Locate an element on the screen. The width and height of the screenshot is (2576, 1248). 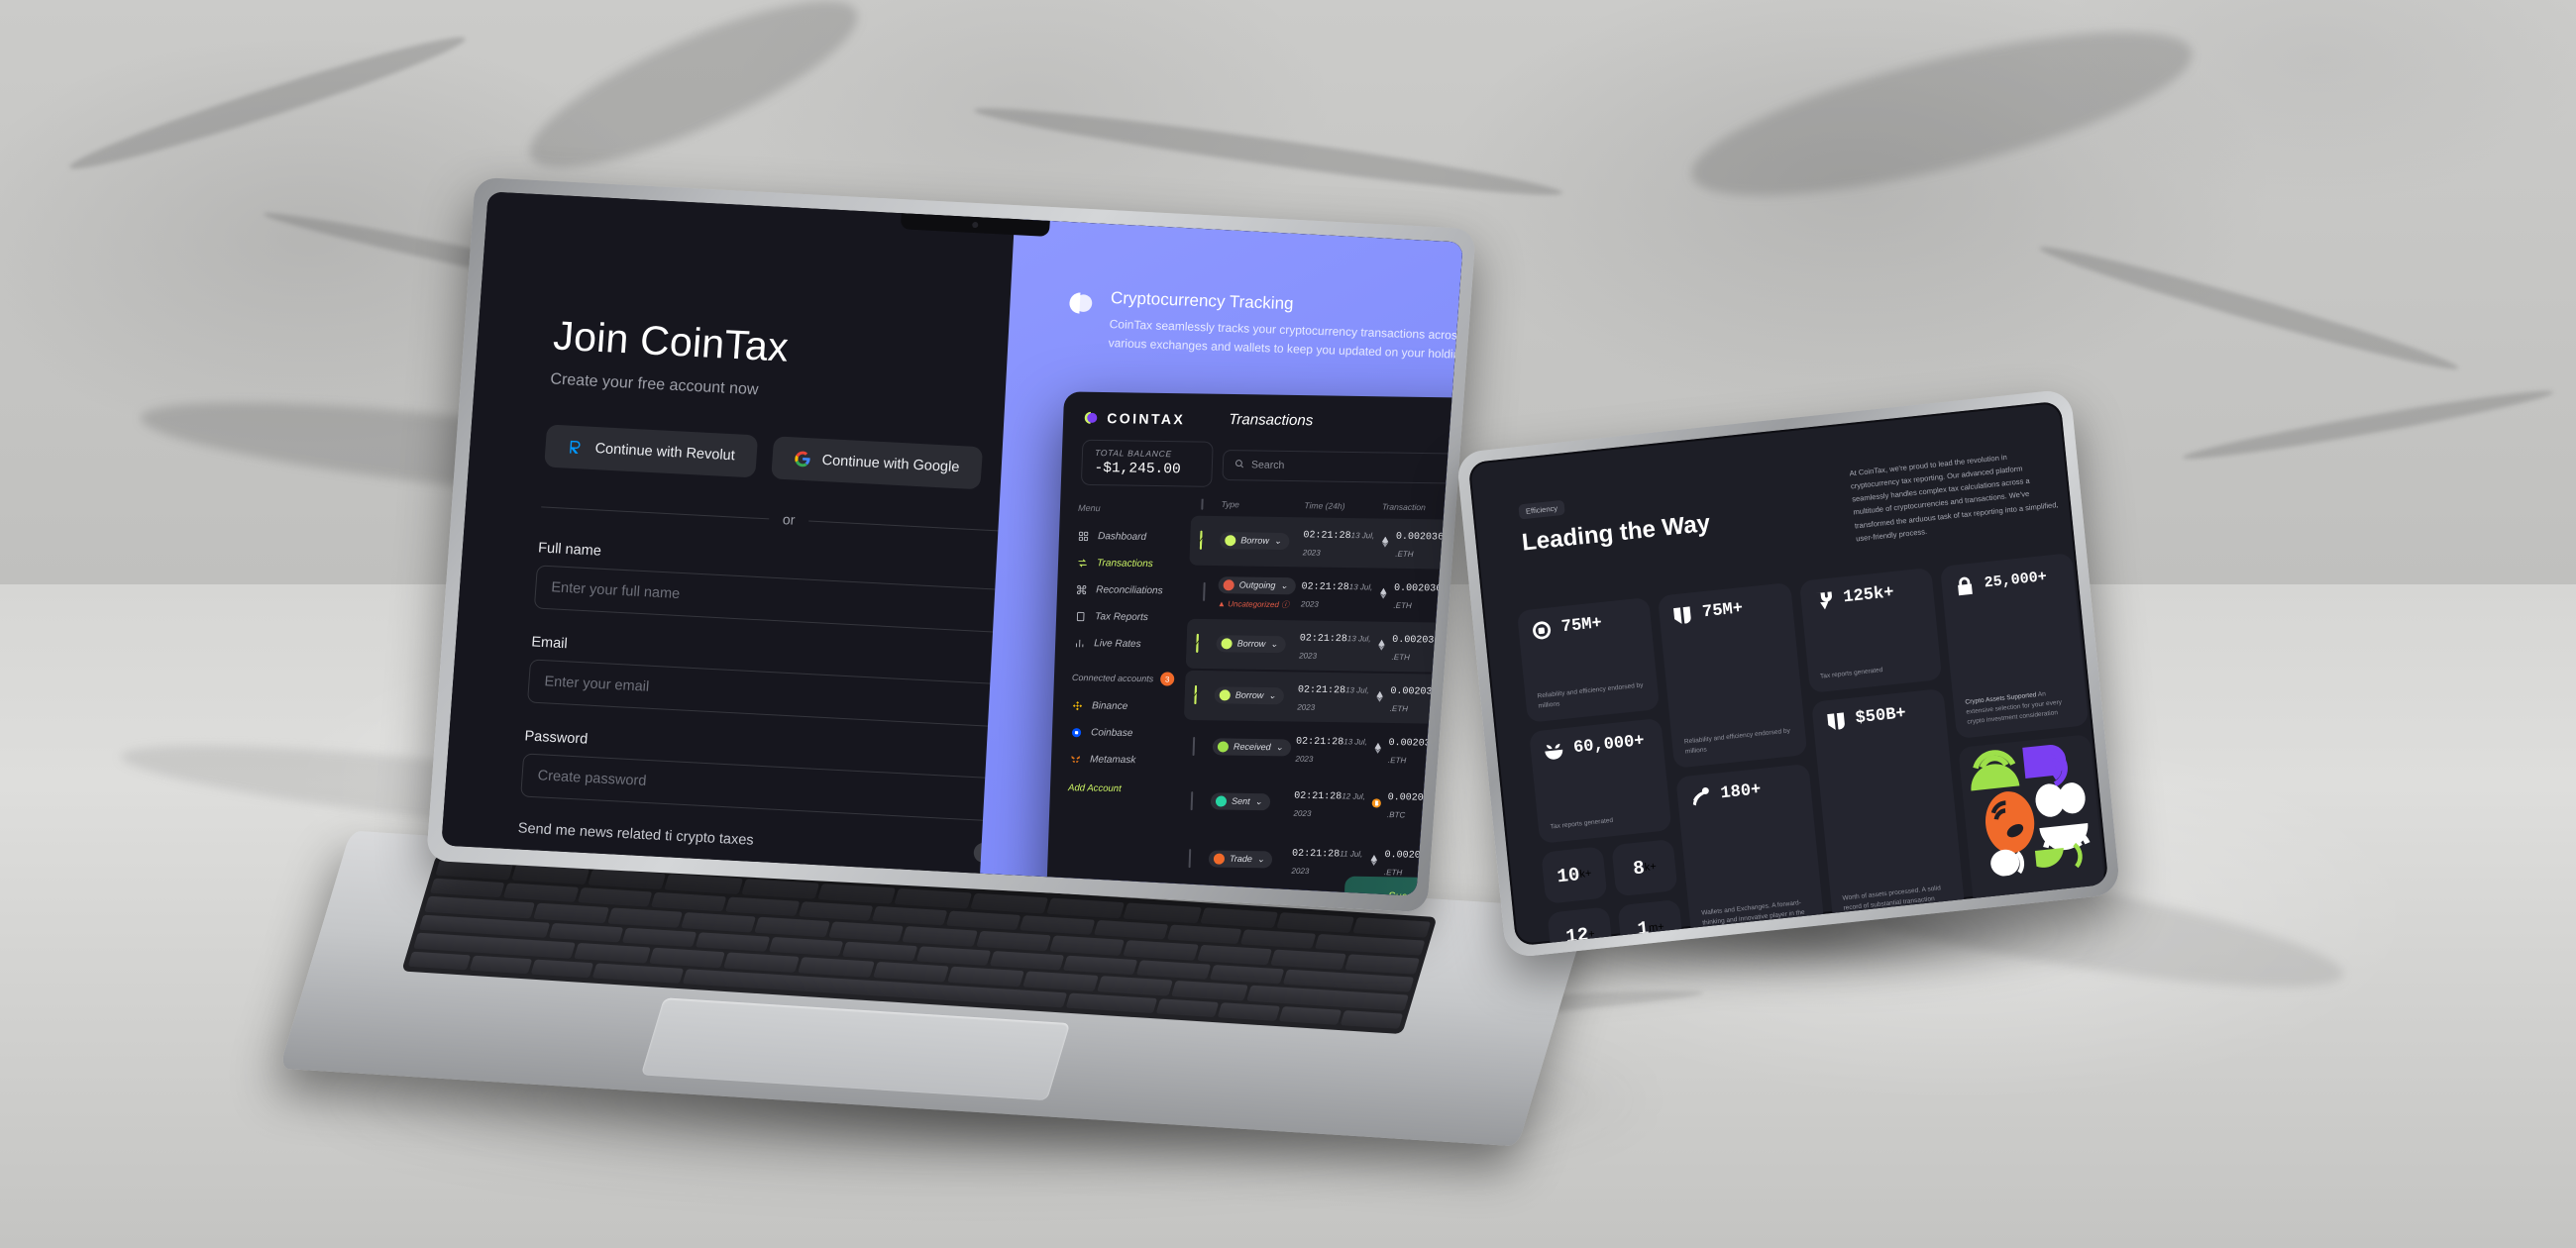
transaction-type-label: Sent is located at coordinates (1240, 800).